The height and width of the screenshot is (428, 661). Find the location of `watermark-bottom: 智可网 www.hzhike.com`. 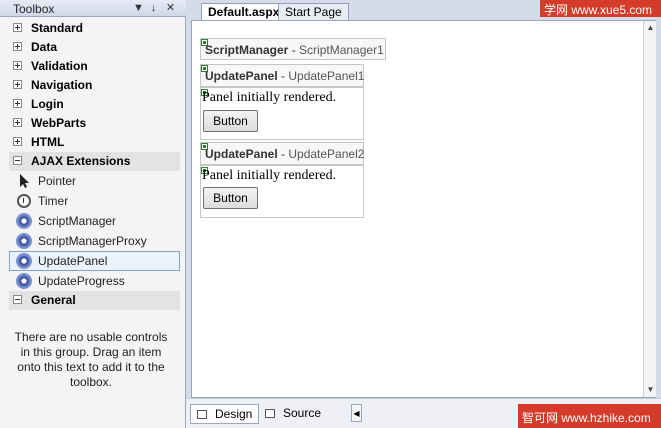

watermark-bottom: 智可网 www.hzhike.com is located at coordinates (589, 416).